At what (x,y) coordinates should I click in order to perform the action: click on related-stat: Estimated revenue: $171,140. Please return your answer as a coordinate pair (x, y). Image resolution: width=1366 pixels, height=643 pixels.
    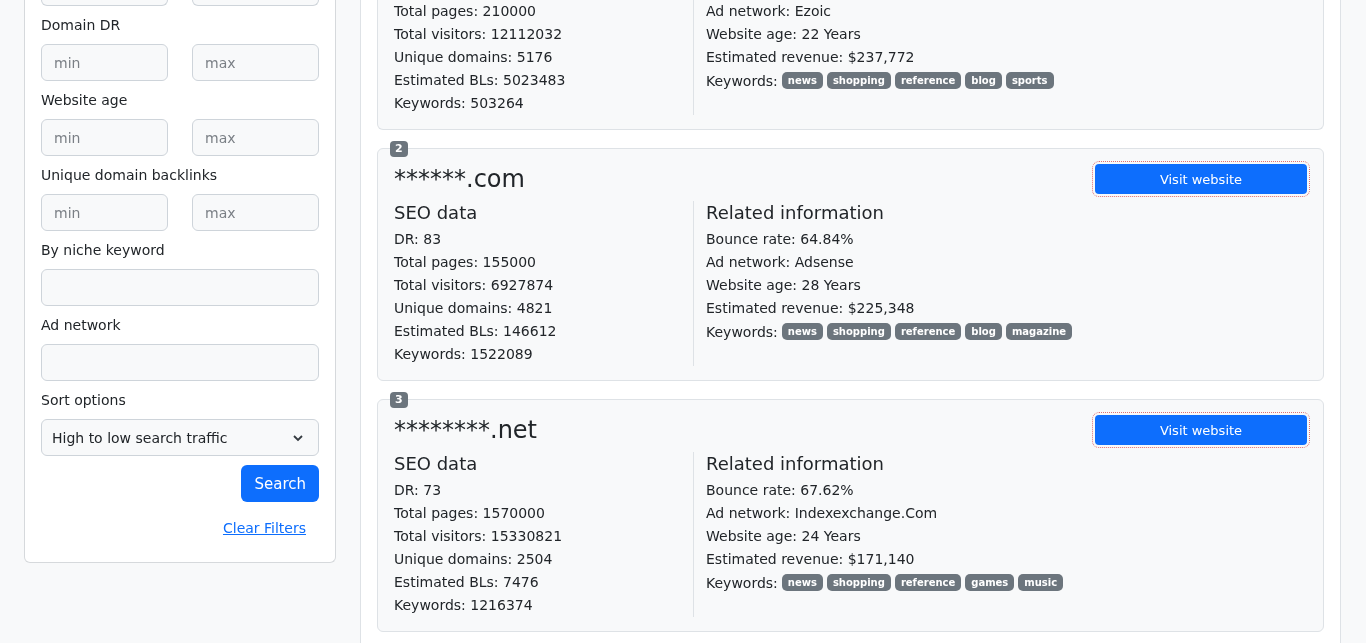
    Looking at the image, I should click on (811, 559).